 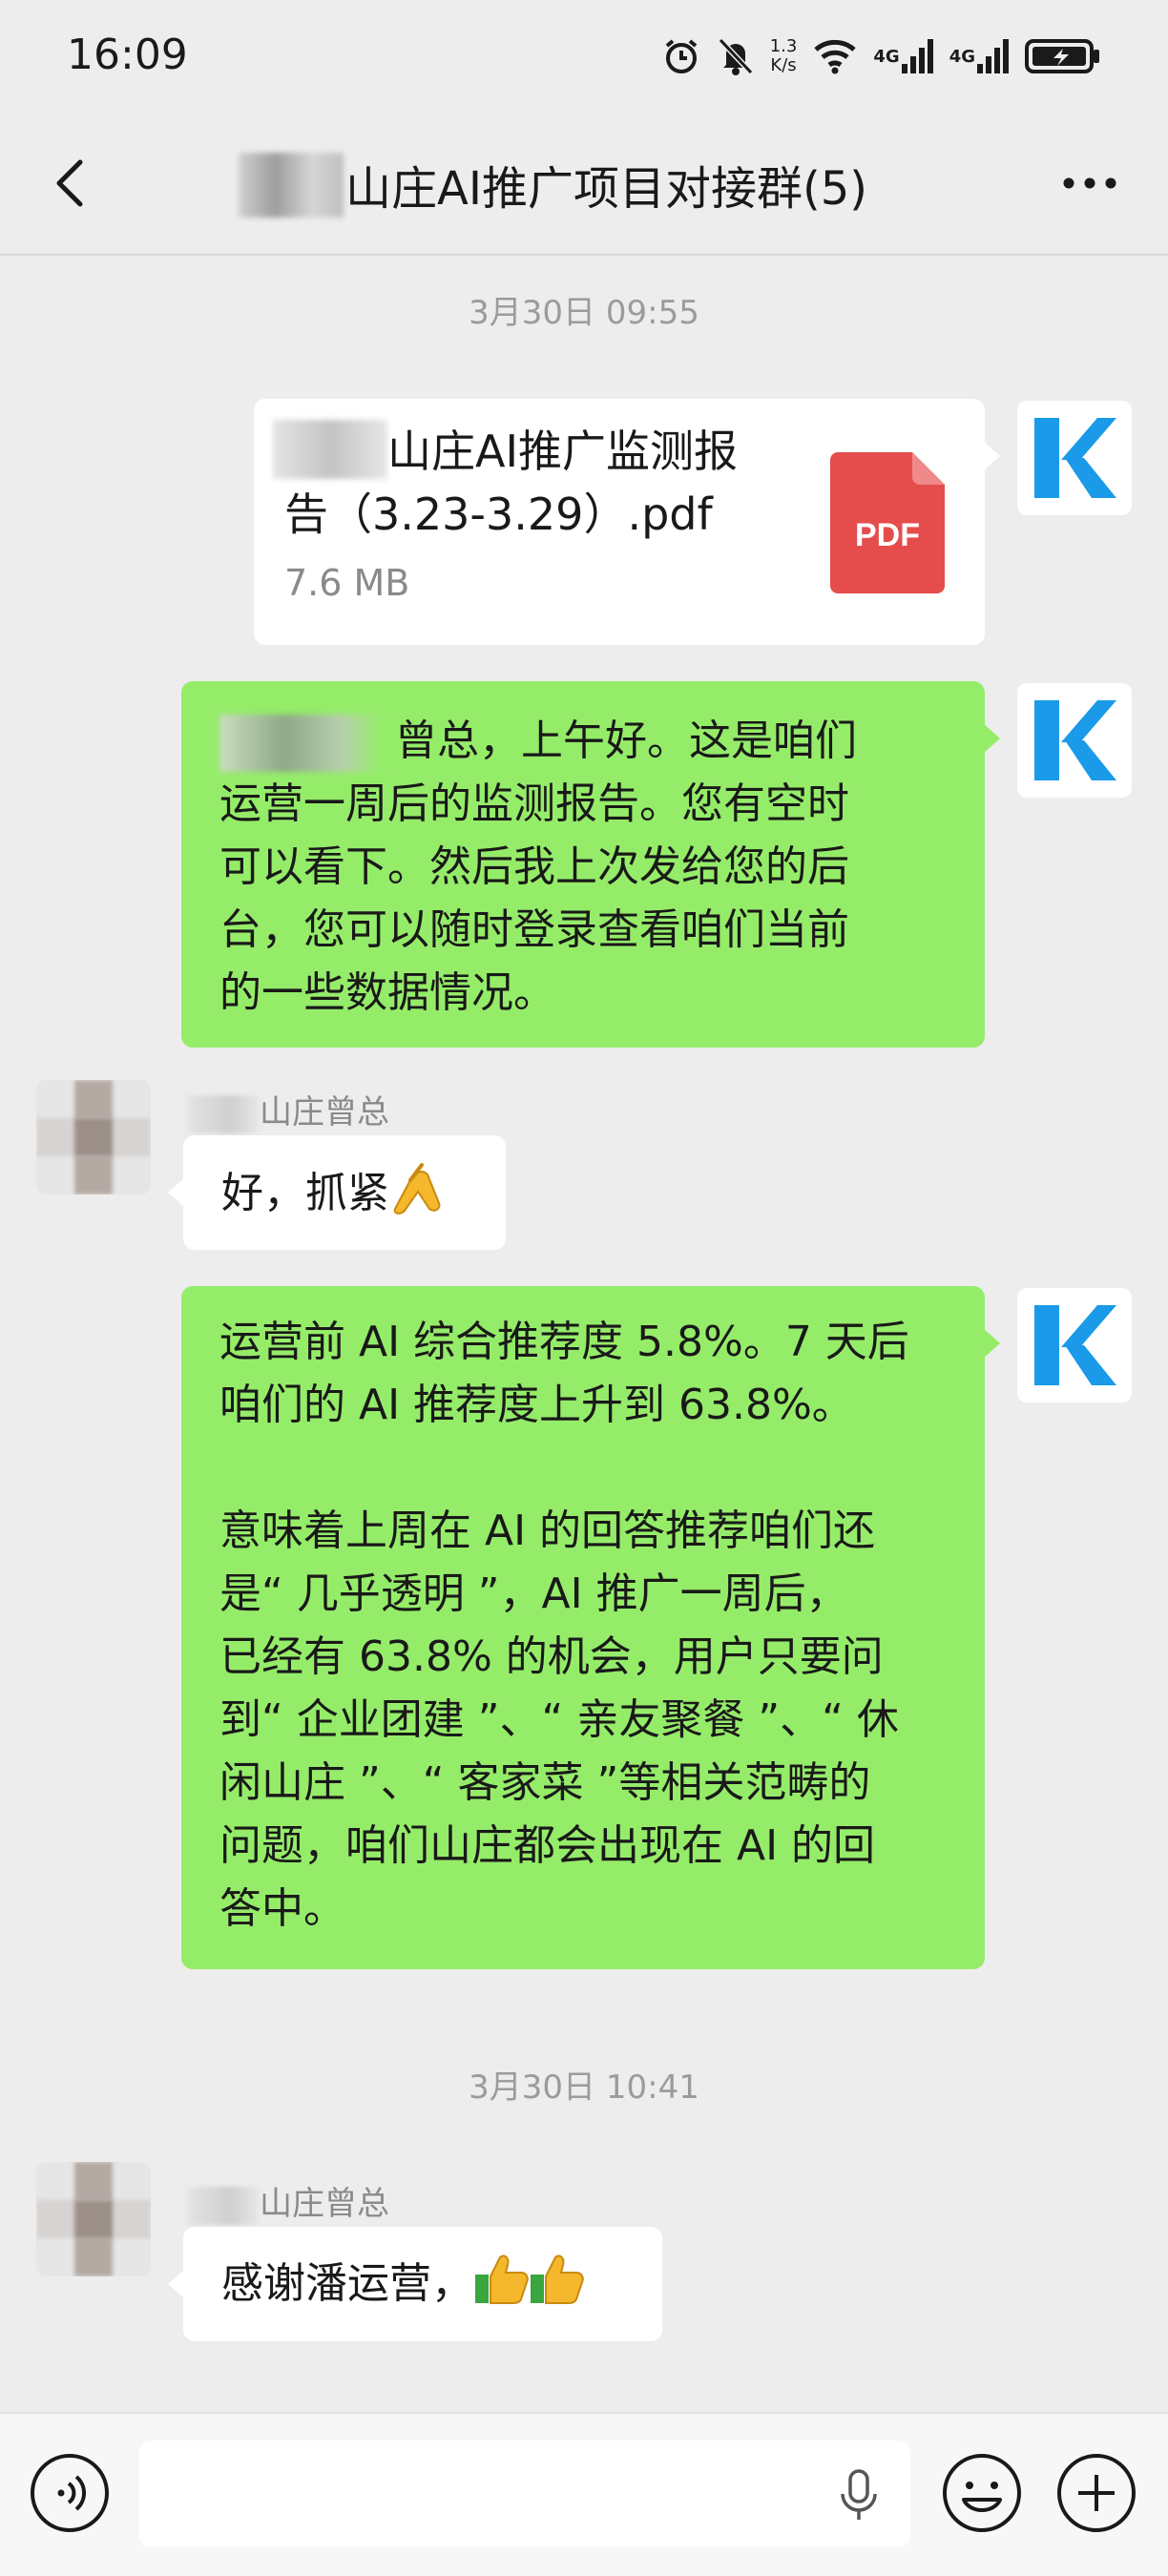 What do you see at coordinates (282, 1908) in the screenshot?
I see `message-line: 答中。` at bounding box center [282, 1908].